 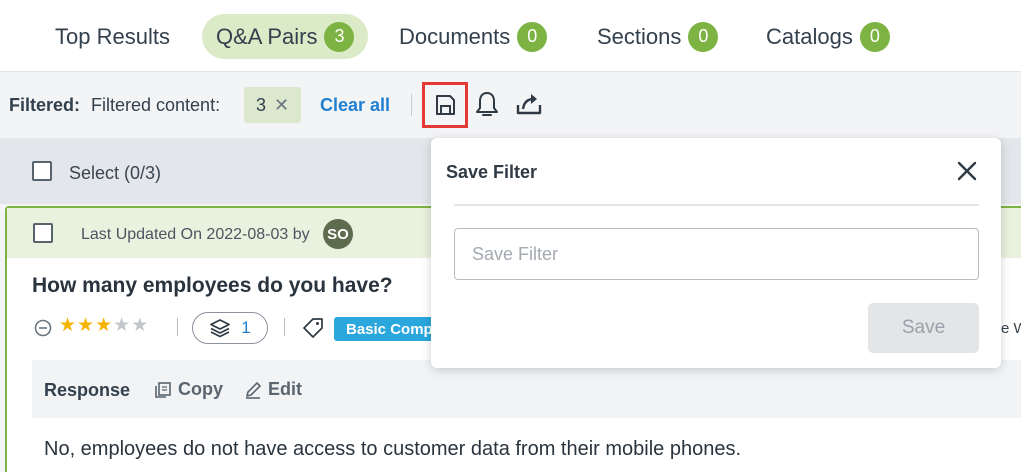 I want to click on tab-qa-pairs: Q&A Pairs 3, so click(x=285, y=36).